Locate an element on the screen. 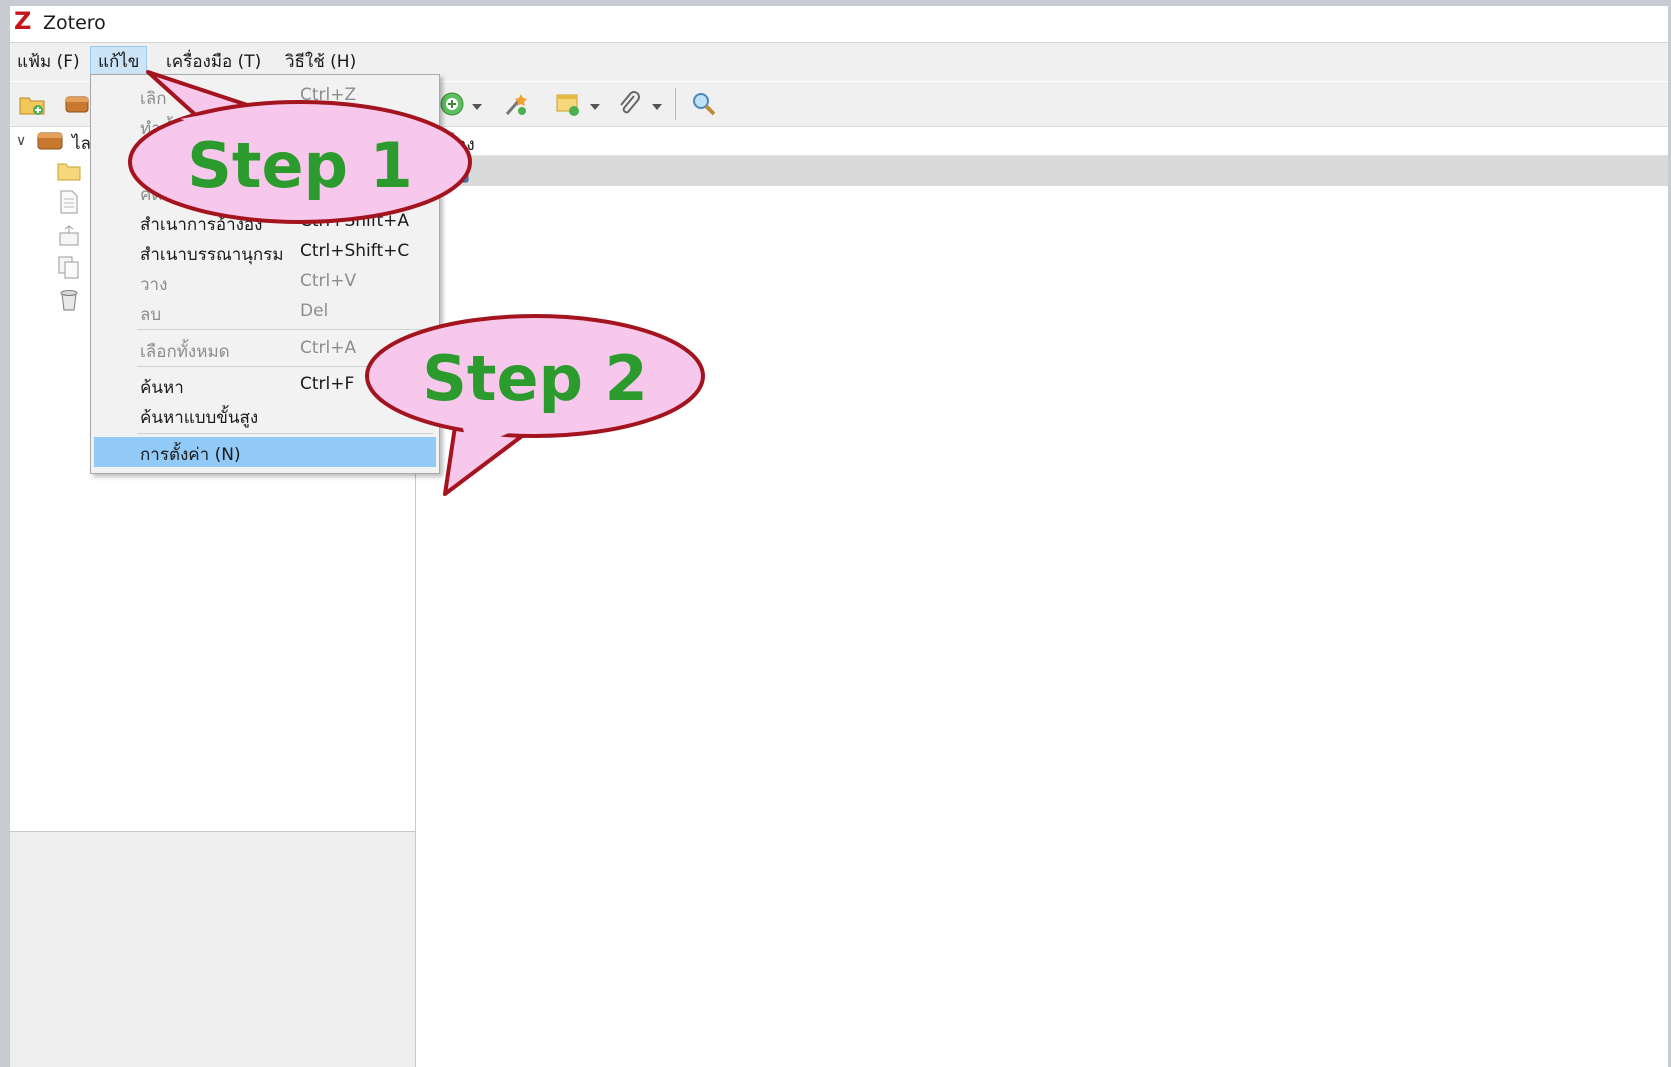 The width and height of the screenshot is (1671, 1067). menu-item-label: เลือกทั้งหมด is located at coordinates (185, 352).